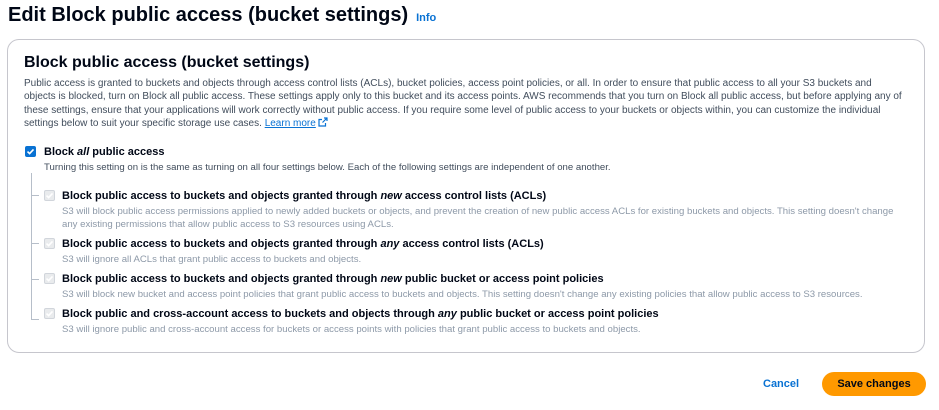  I want to click on block-all-checkbox, so click(30, 151).